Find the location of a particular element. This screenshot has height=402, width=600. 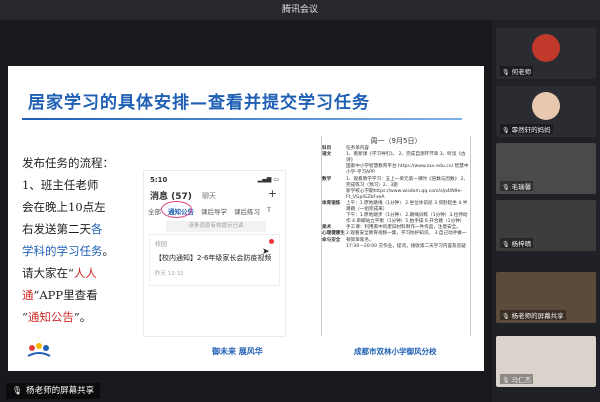

plus-icon: + is located at coordinates (272, 193).